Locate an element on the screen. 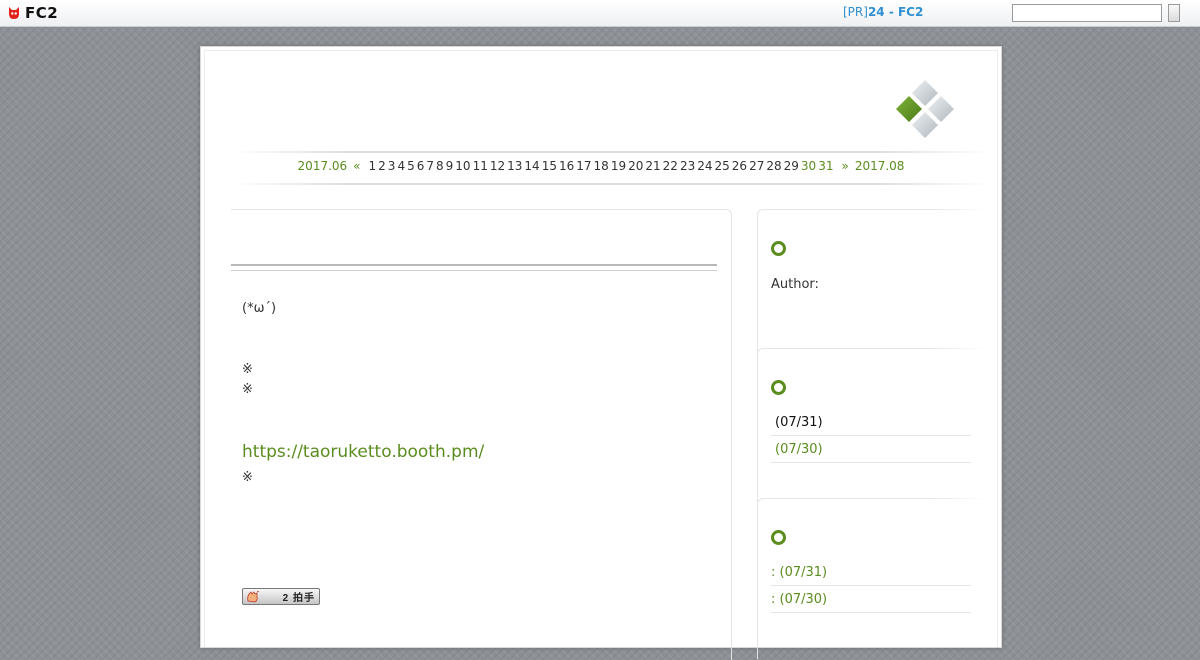 The image size is (1200, 660). recent-entry-item: (07/31) is located at coordinates (871, 423).